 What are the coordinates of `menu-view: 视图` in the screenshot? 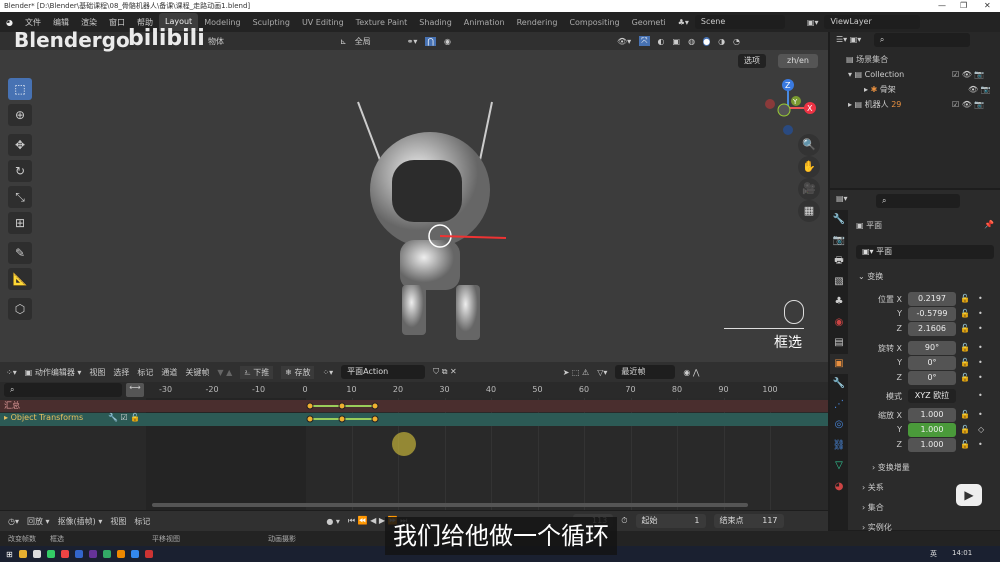 It's located at (97, 372).